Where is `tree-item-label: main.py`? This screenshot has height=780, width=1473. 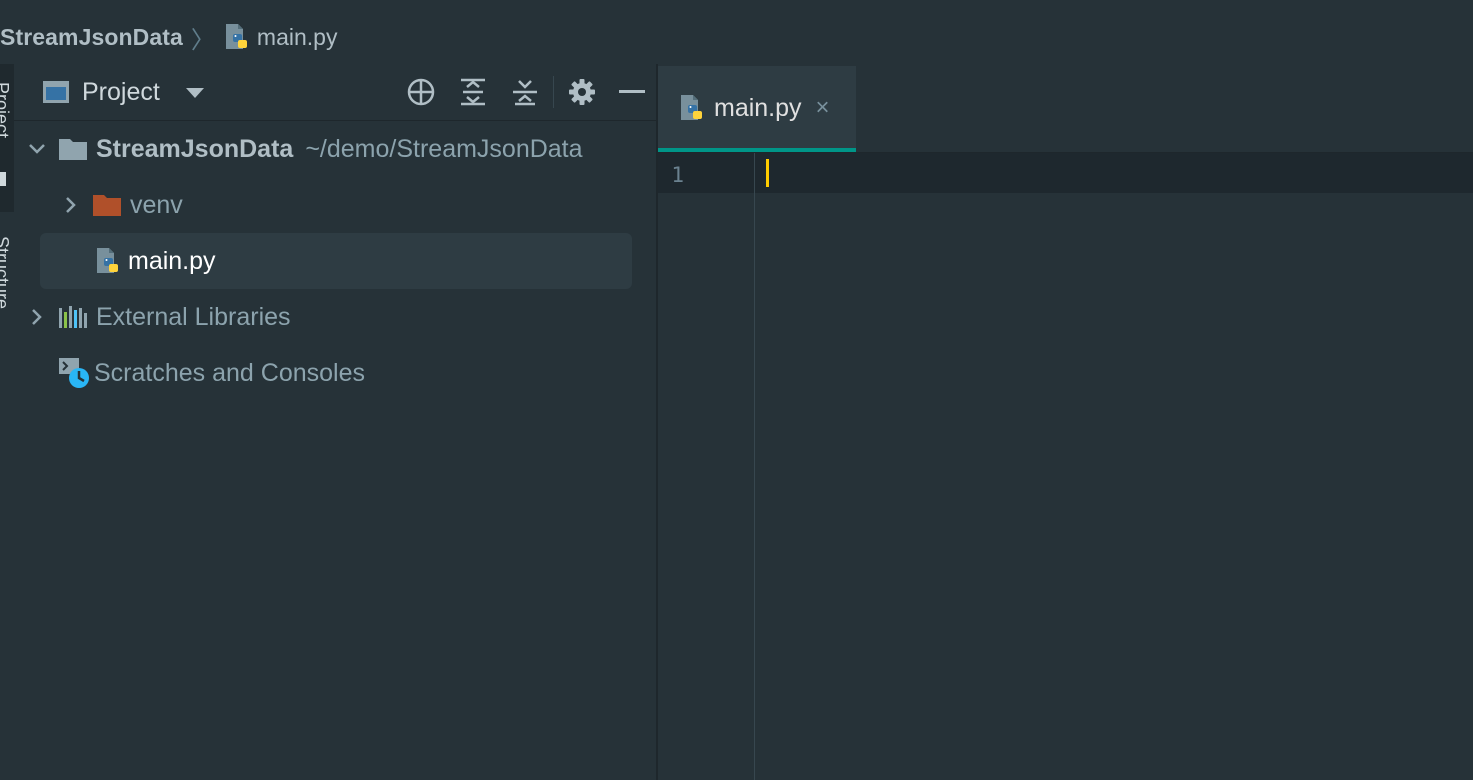
tree-item-label: main.py is located at coordinates (172, 260).